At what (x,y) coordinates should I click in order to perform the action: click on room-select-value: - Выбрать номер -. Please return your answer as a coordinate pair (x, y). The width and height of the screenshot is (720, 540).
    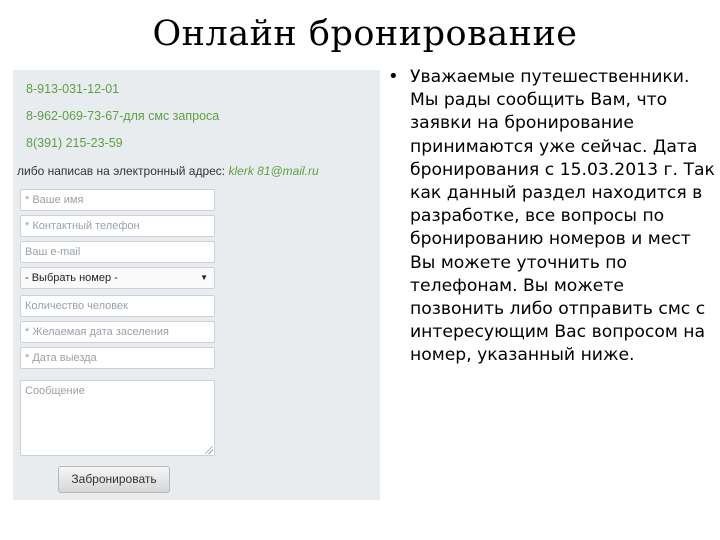
    Looking at the image, I should click on (71, 278).